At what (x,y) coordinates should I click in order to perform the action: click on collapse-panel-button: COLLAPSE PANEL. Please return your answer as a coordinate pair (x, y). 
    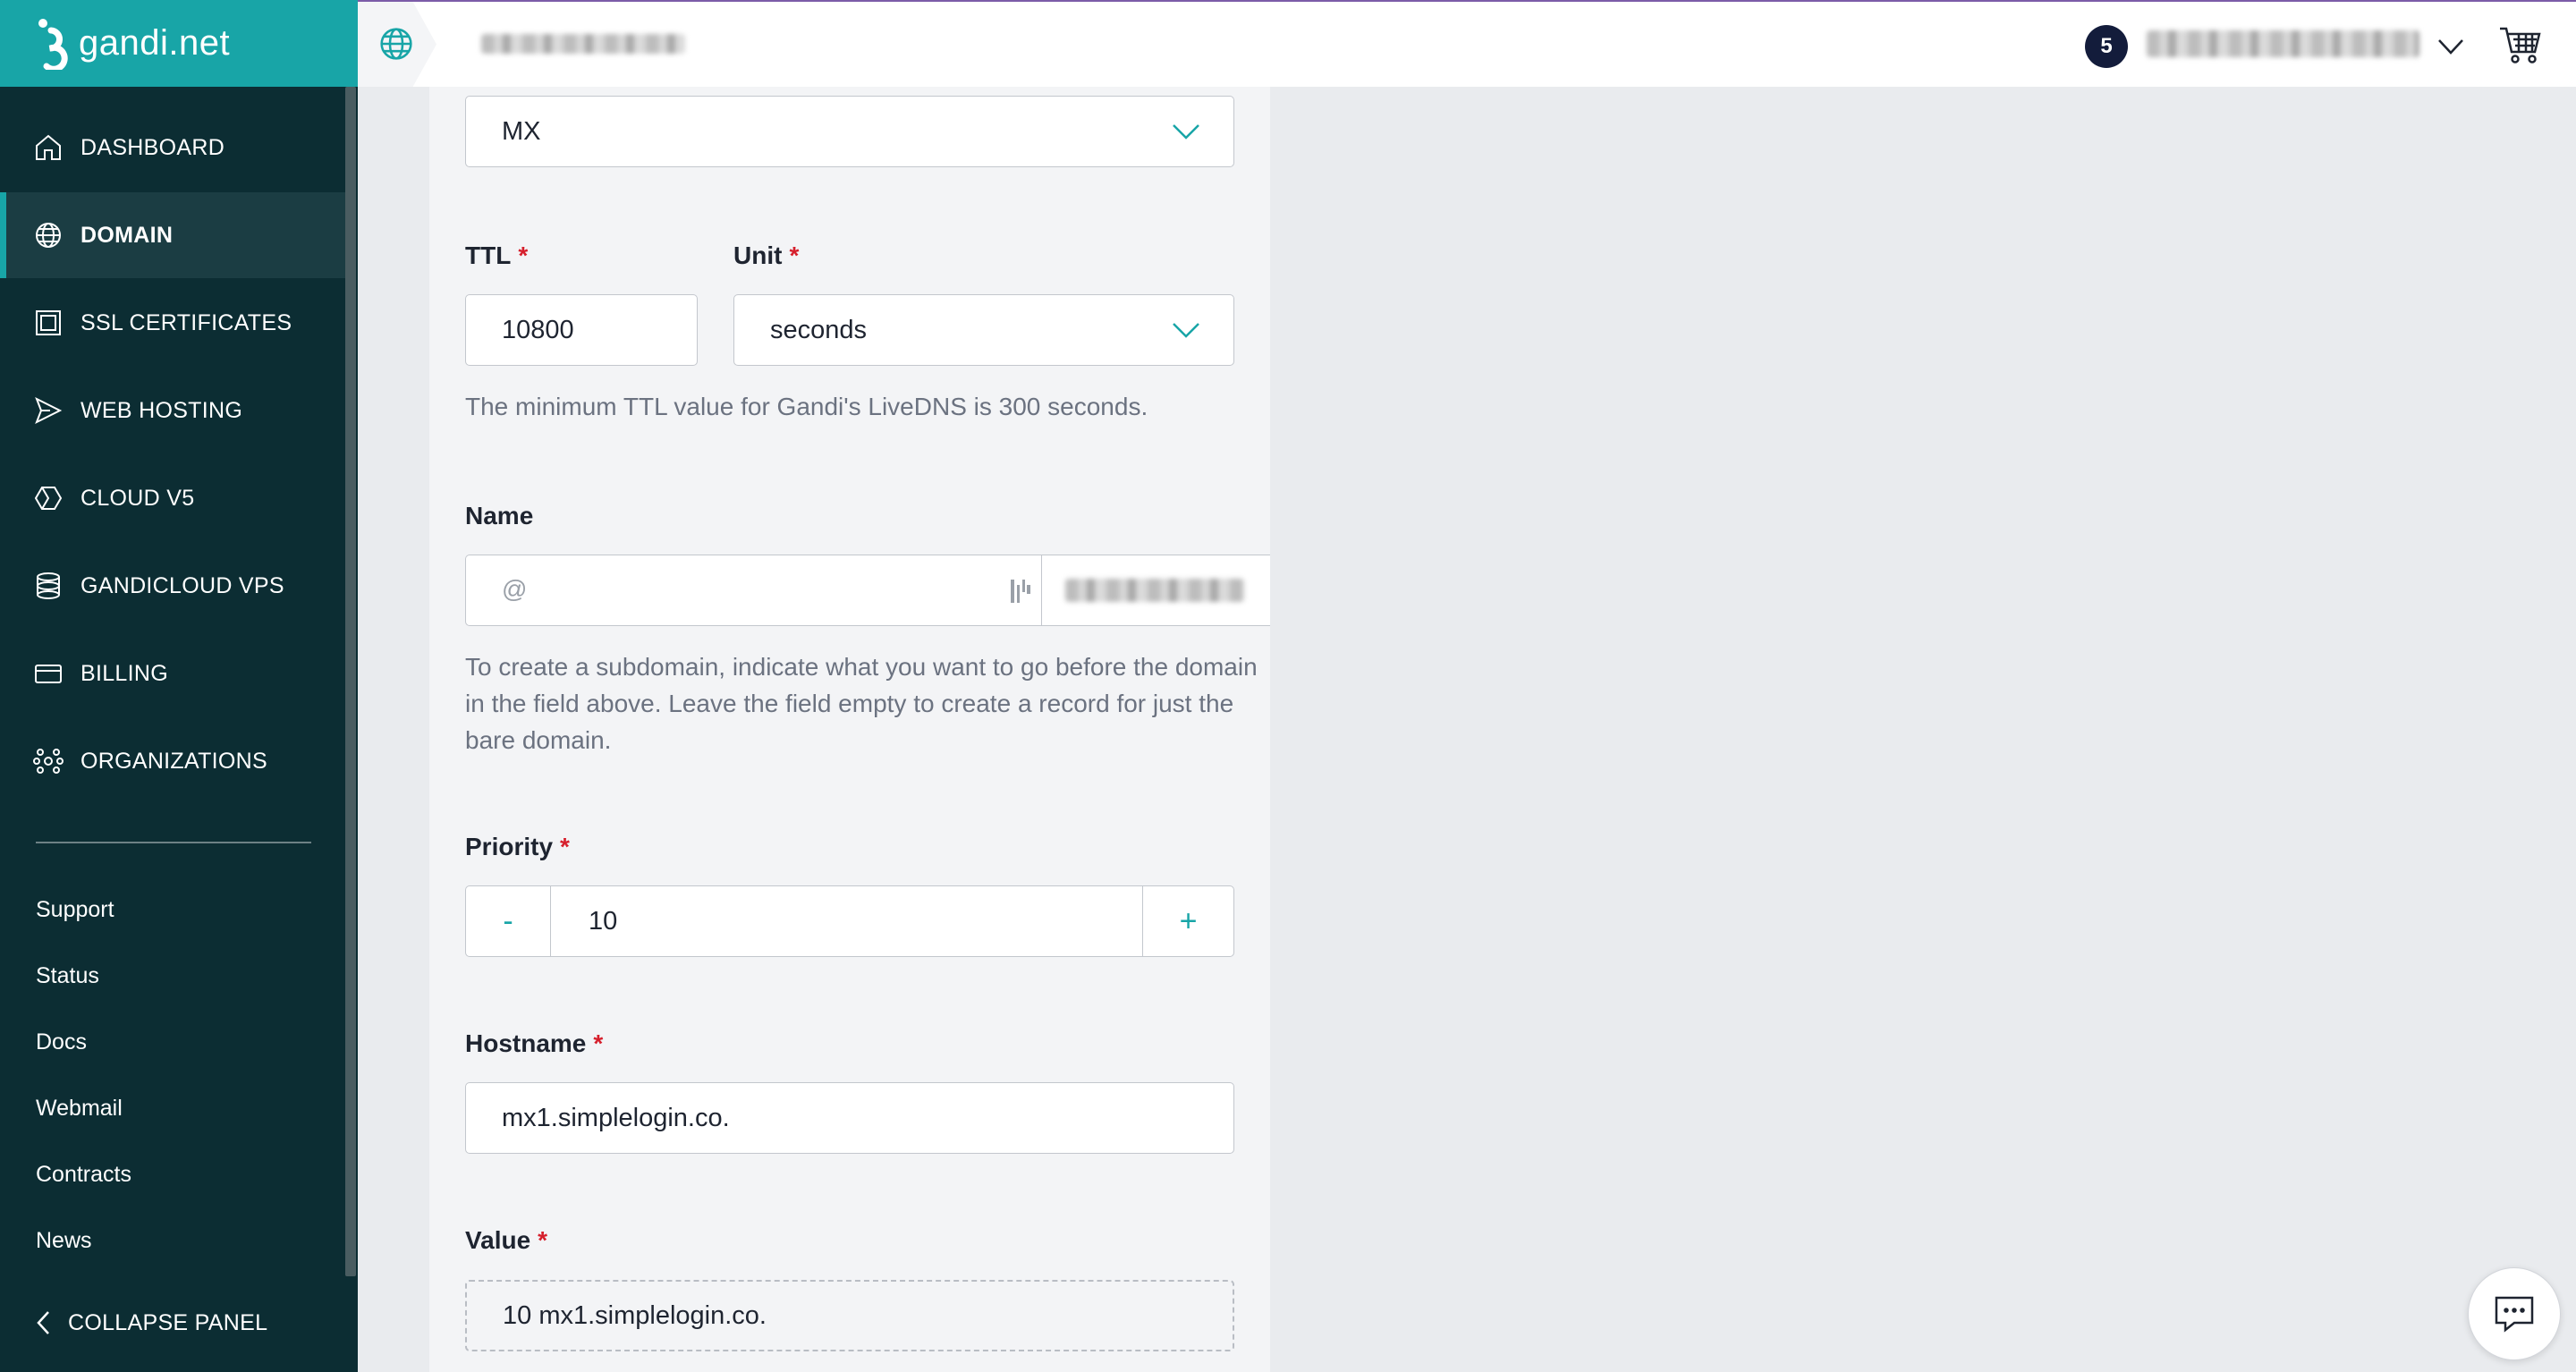
    Looking at the image, I should click on (149, 1323).